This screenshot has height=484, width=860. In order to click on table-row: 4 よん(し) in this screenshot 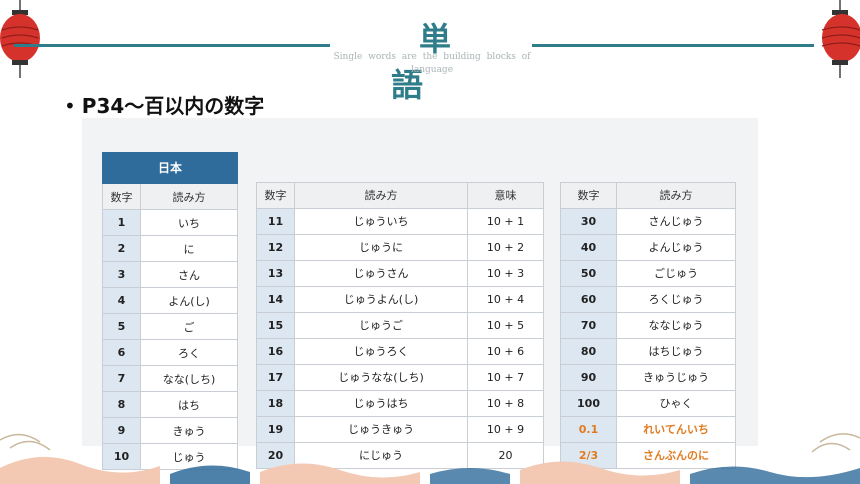, I will do `click(170, 300)`.